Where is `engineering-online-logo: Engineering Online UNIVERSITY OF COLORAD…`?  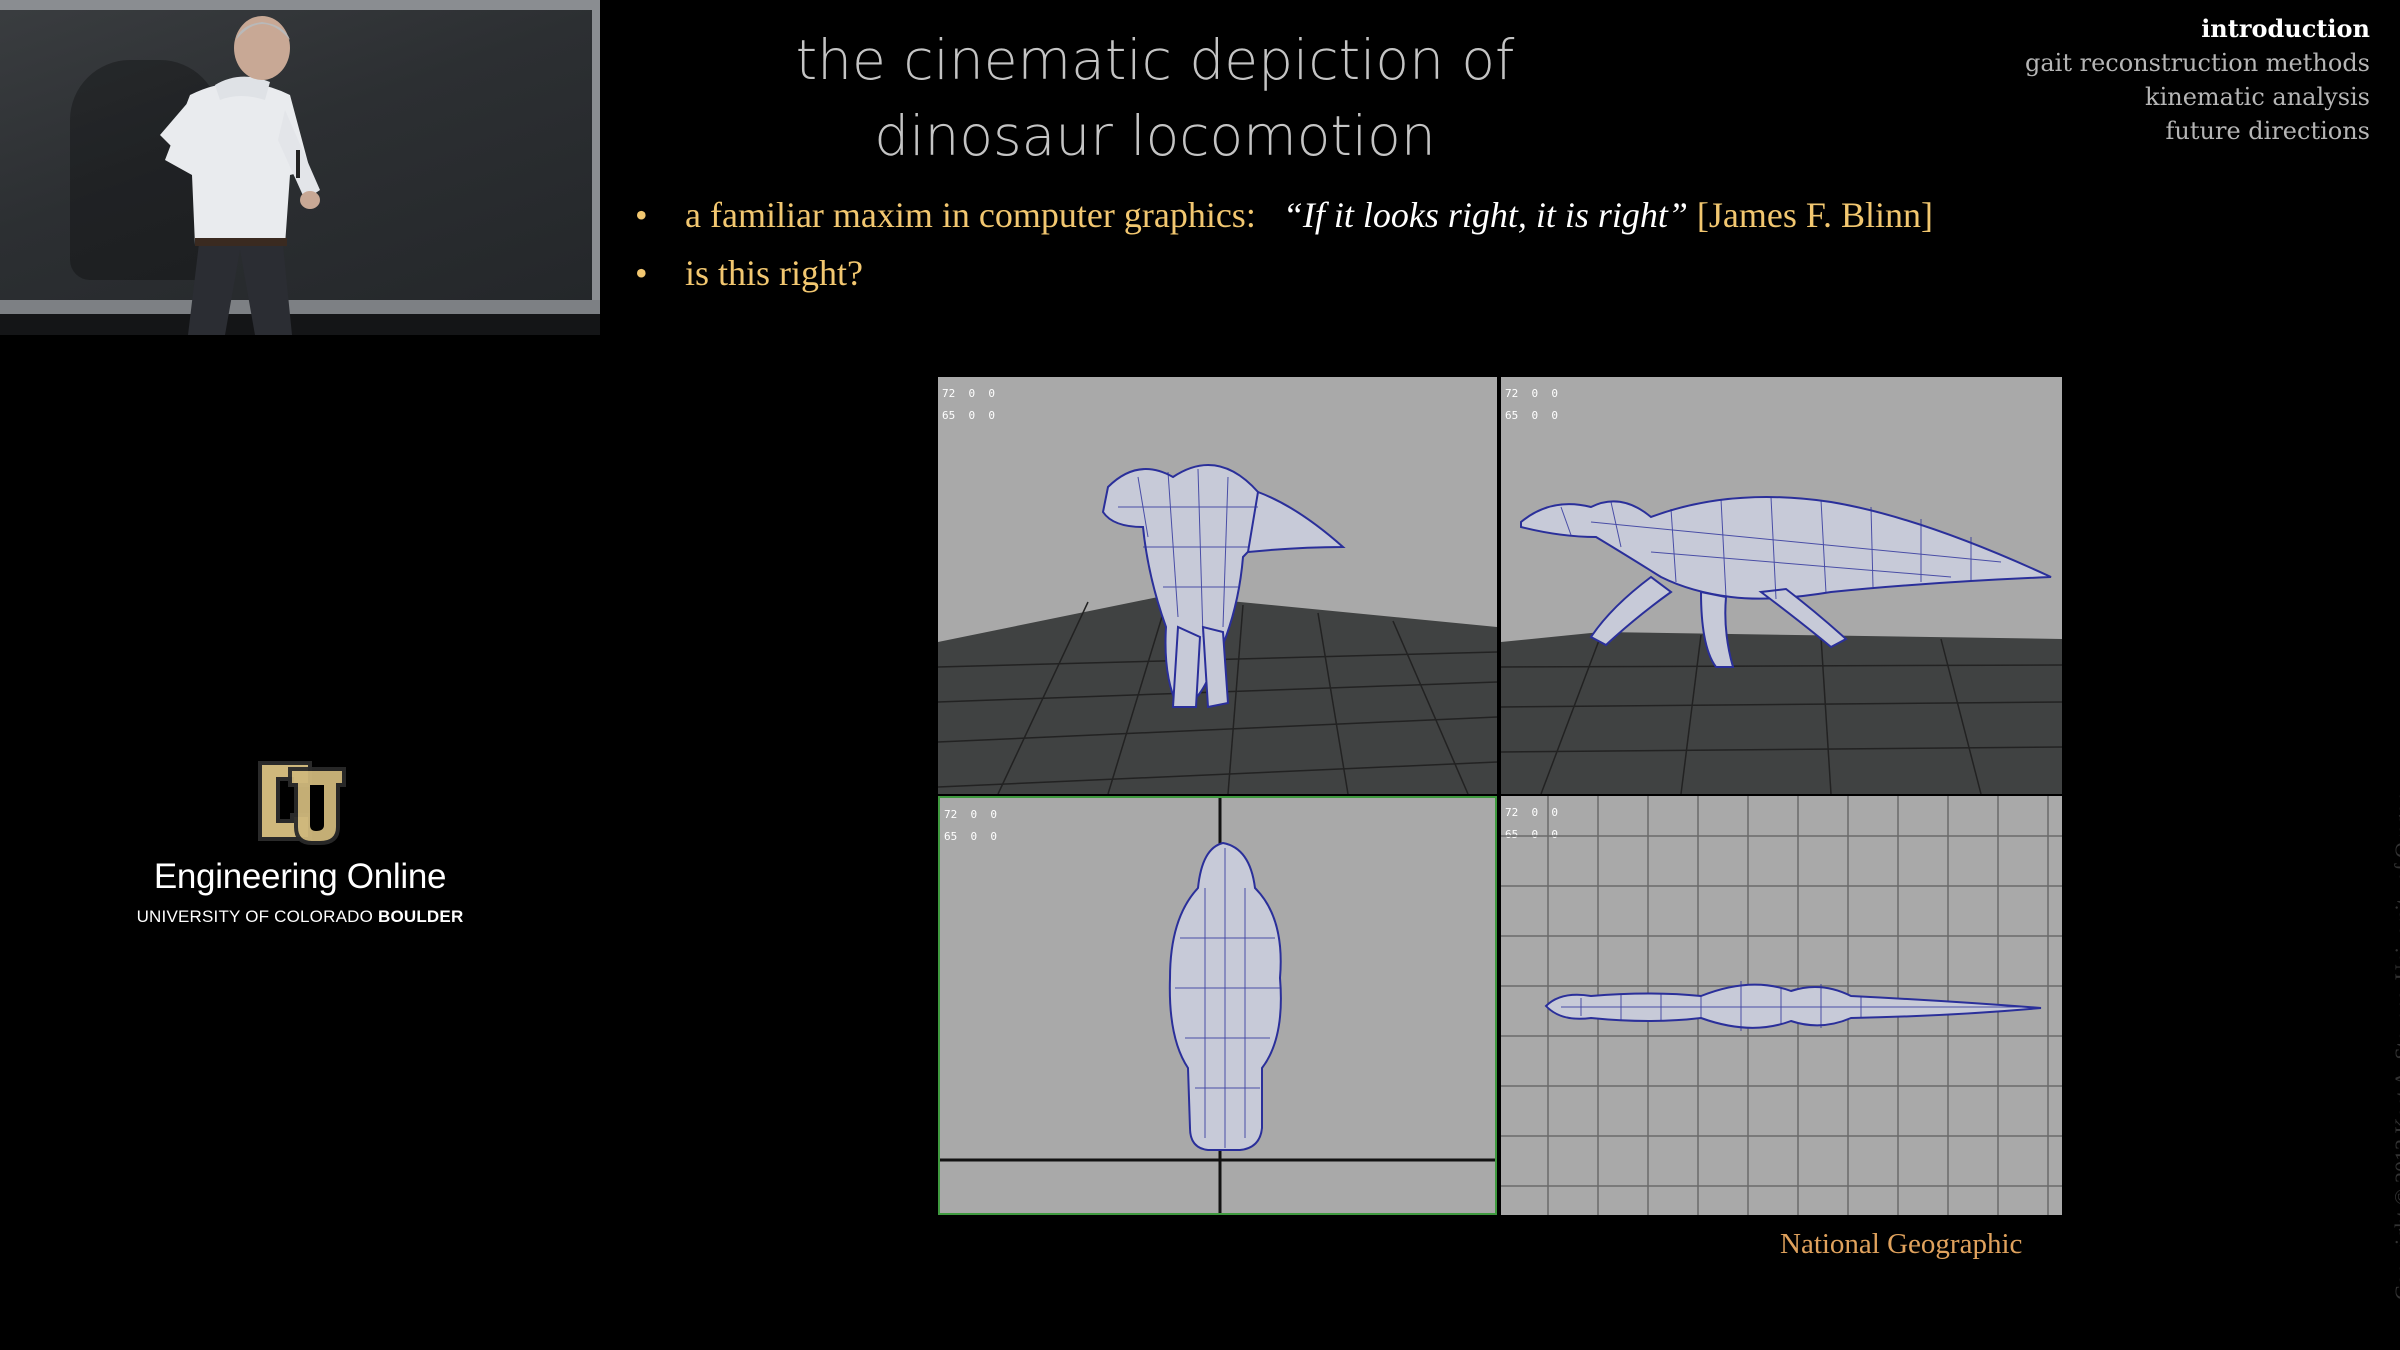
engineering-online-logo: Engineering Online UNIVERSITY OF COLORAD… is located at coordinates (300, 841).